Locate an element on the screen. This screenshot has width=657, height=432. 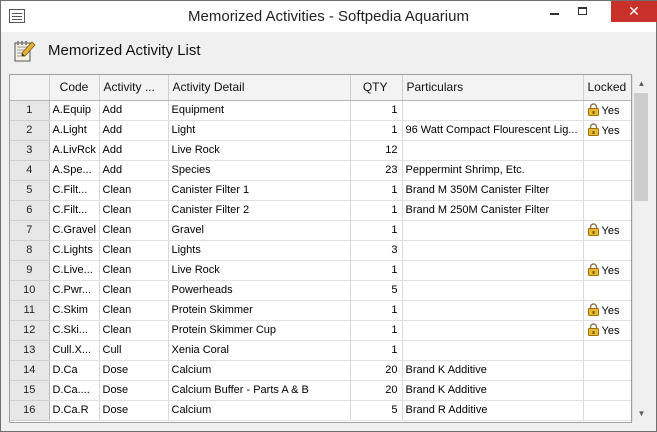
scroll-up-arrow-icon: ▲ is located at coordinates (641, 83).